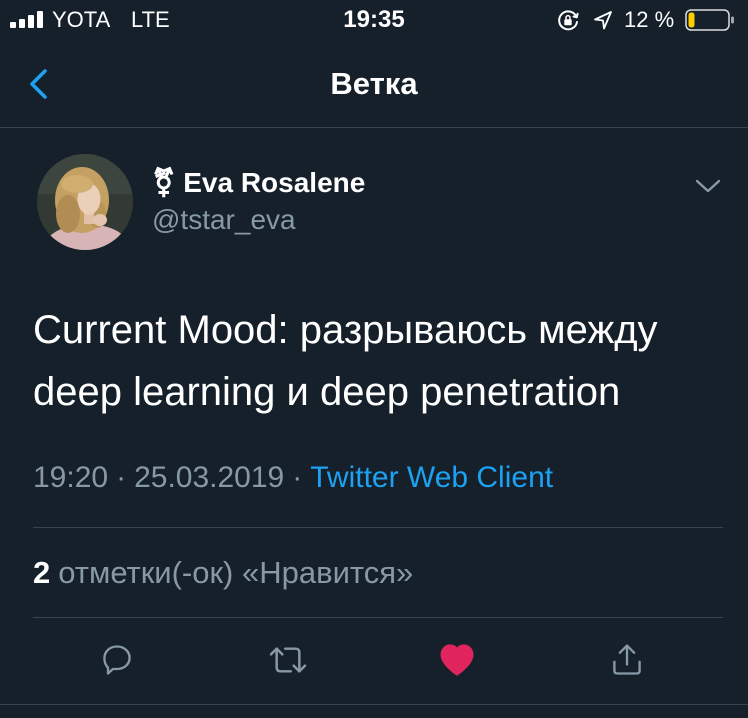 The image size is (748, 718). What do you see at coordinates (209, 477) in the screenshot?
I see `tweet-date: 25.03.2019` at bounding box center [209, 477].